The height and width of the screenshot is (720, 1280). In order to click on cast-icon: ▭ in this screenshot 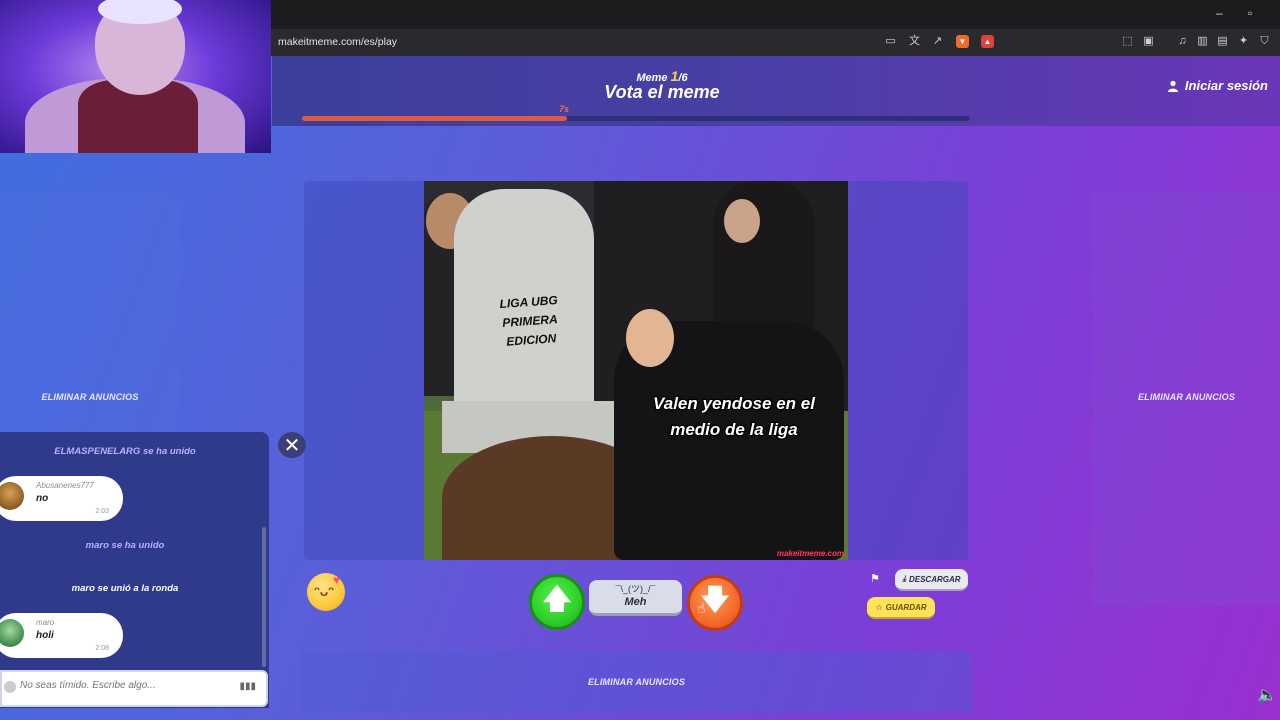, I will do `click(890, 41)`.